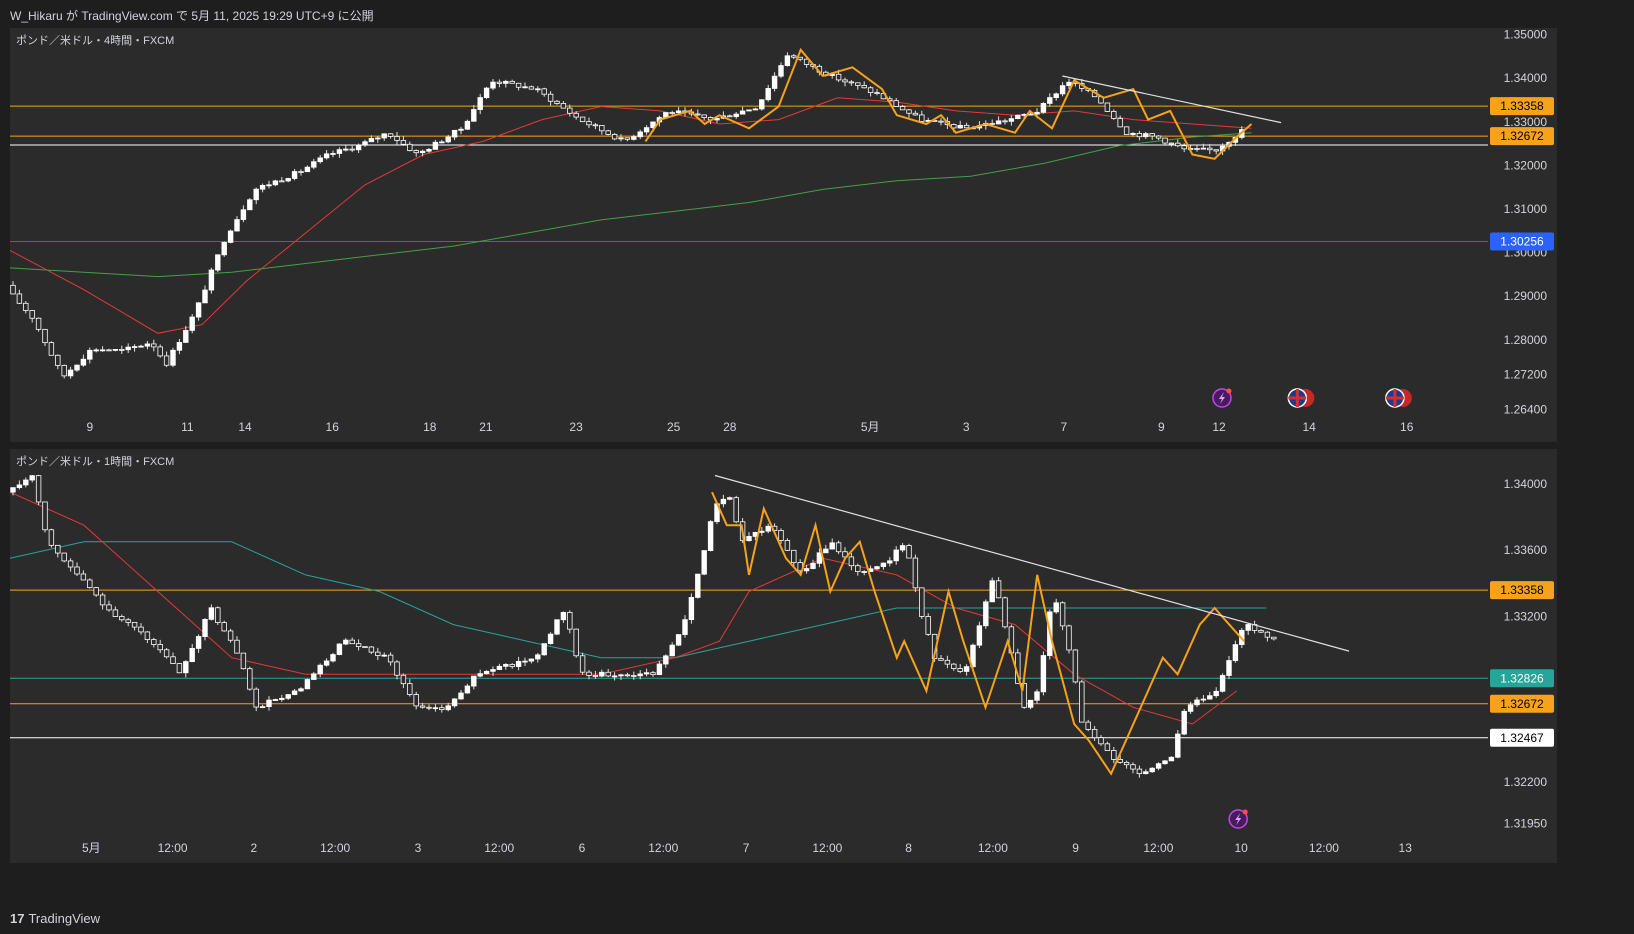  What do you see at coordinates (254, 848) in the screenshot?
I see `x-tick-label: 2` at bounding box center [254, 848].